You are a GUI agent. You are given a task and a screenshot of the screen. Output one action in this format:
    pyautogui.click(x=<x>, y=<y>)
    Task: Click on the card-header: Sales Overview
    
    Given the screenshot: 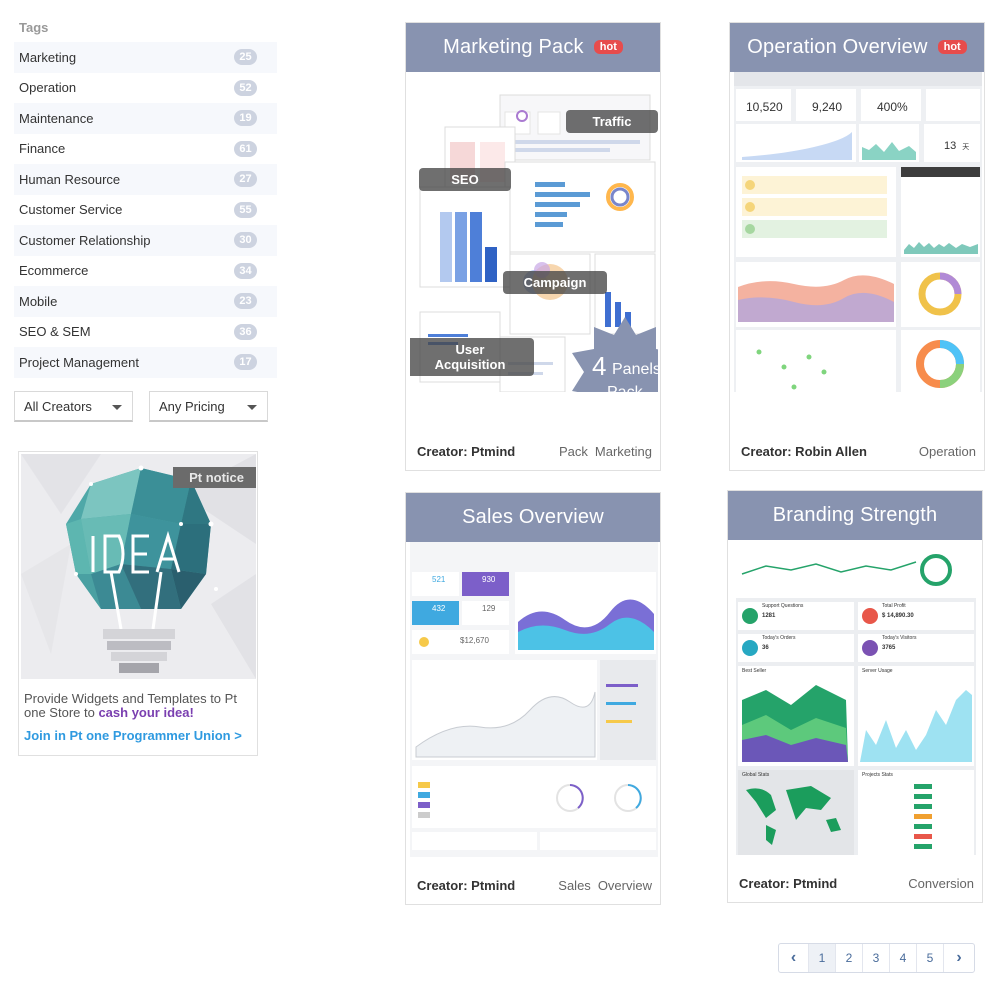 What is the action you would take?
    pyautogui.click(x=533, y=517)
    